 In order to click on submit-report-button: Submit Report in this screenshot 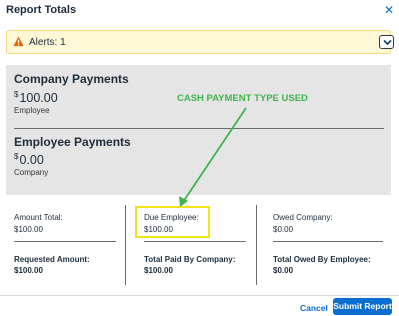, I will do `click(362, 306)`.